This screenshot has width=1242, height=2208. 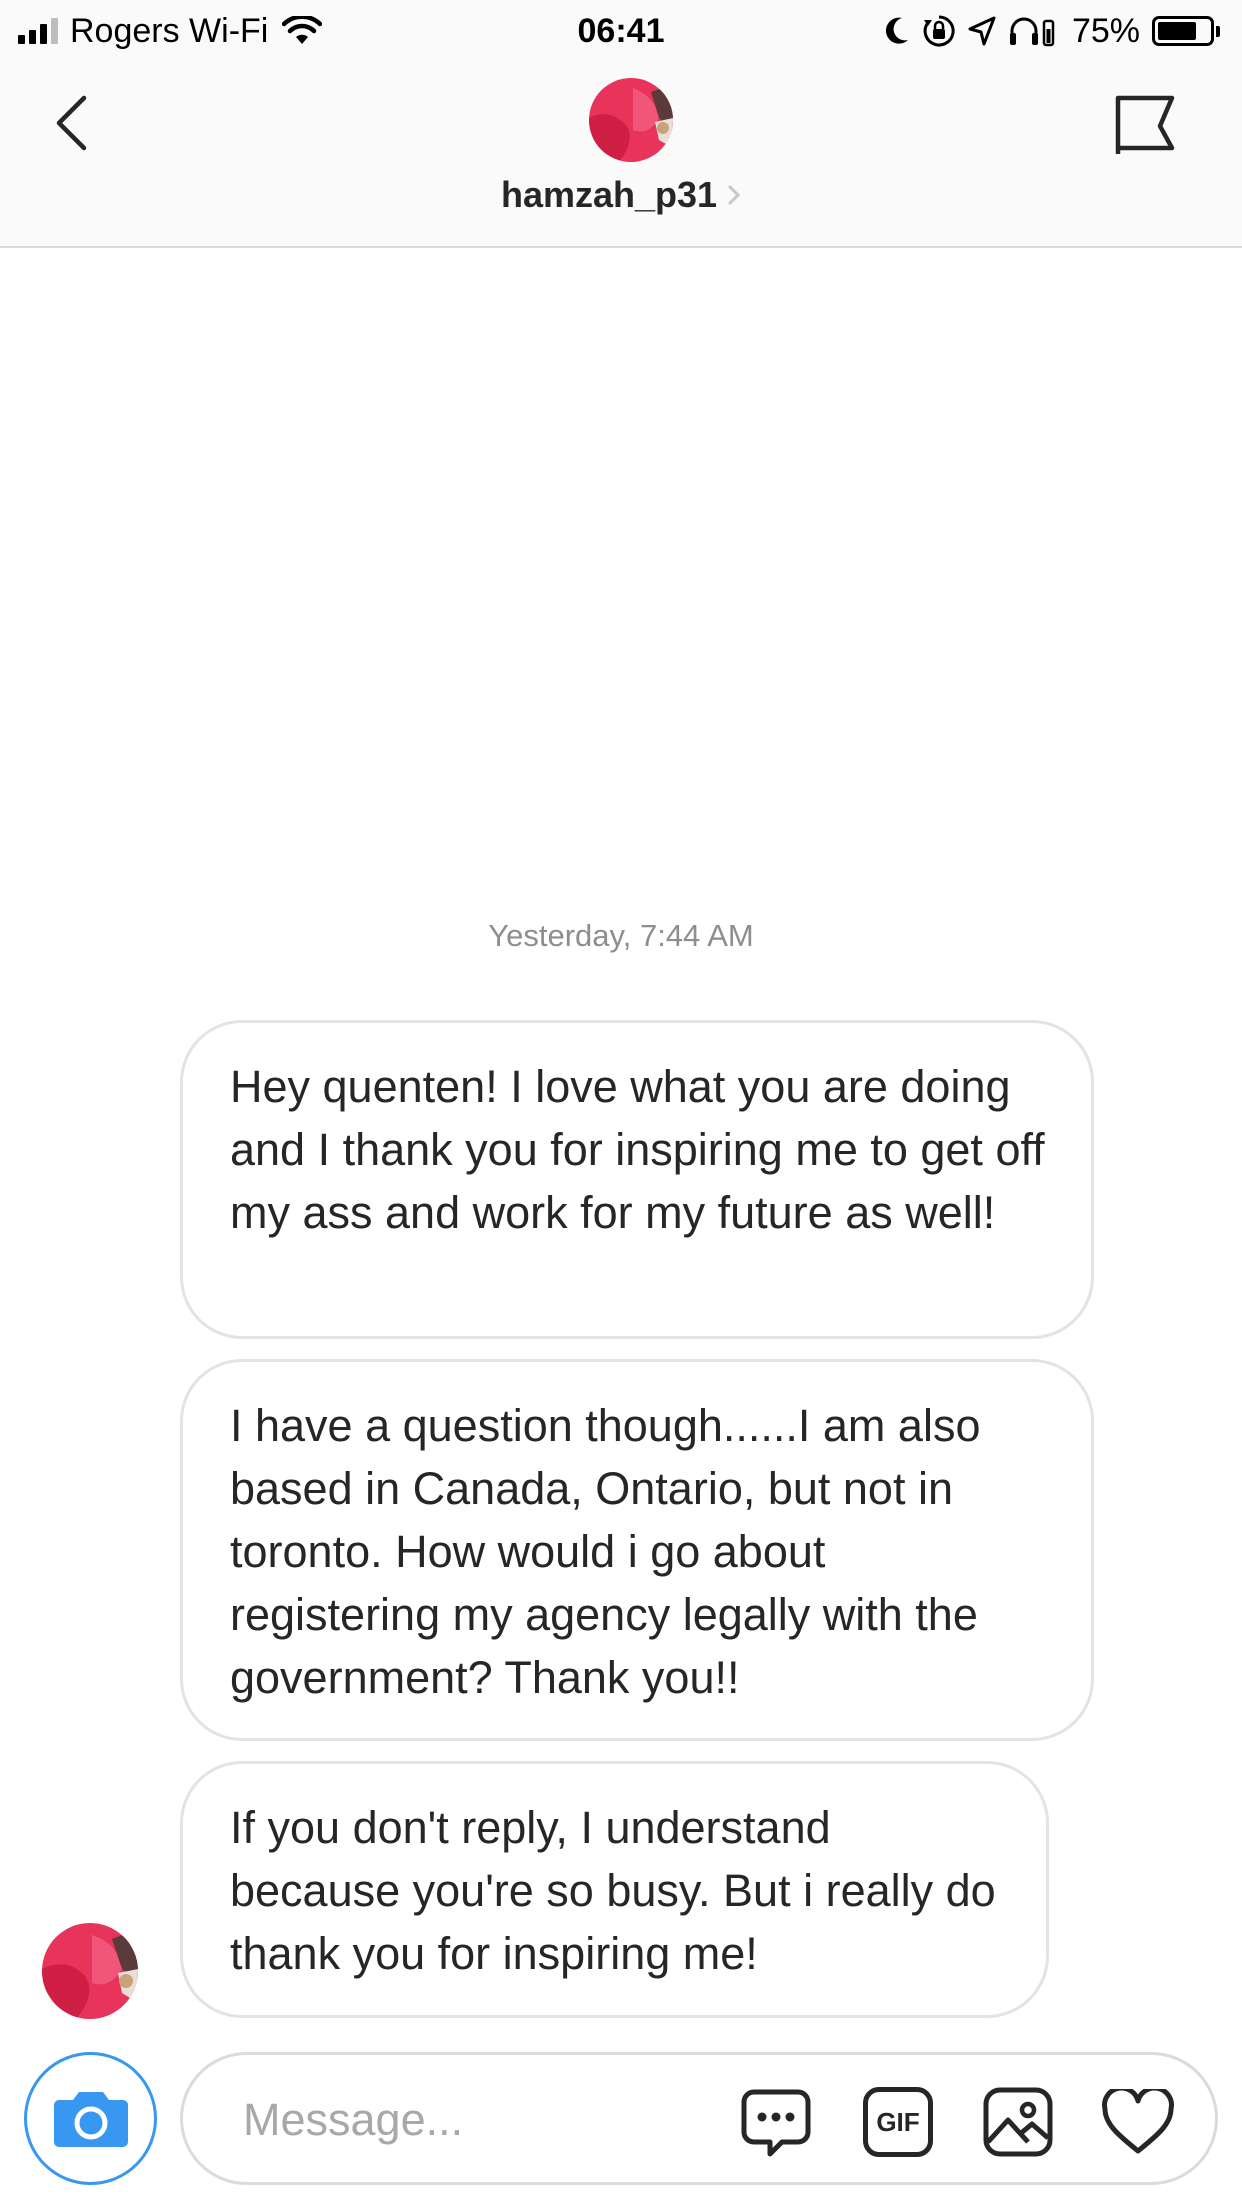 What do you see at coordinates (699, 2118) in the screenshot?
I see `message-composer: GIF` at bounding box center [699, 2118].